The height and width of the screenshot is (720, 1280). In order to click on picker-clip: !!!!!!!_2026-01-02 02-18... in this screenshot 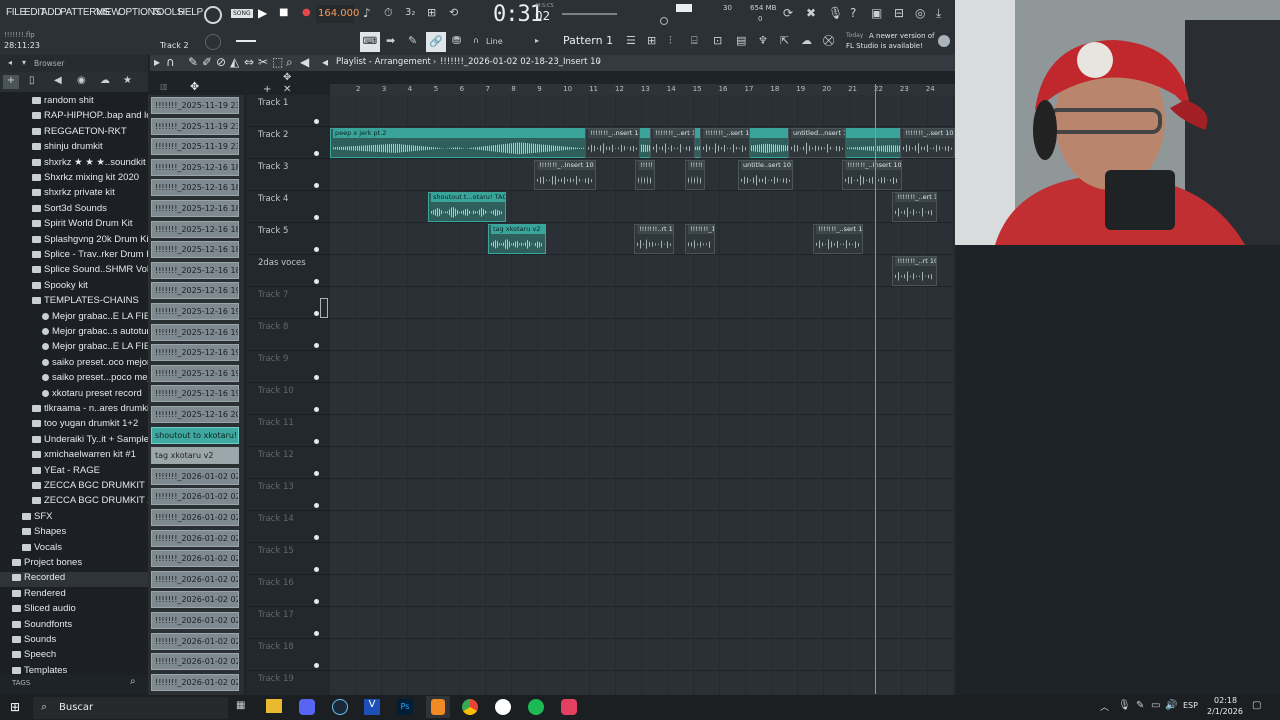, I will do `click(195, 641)`.